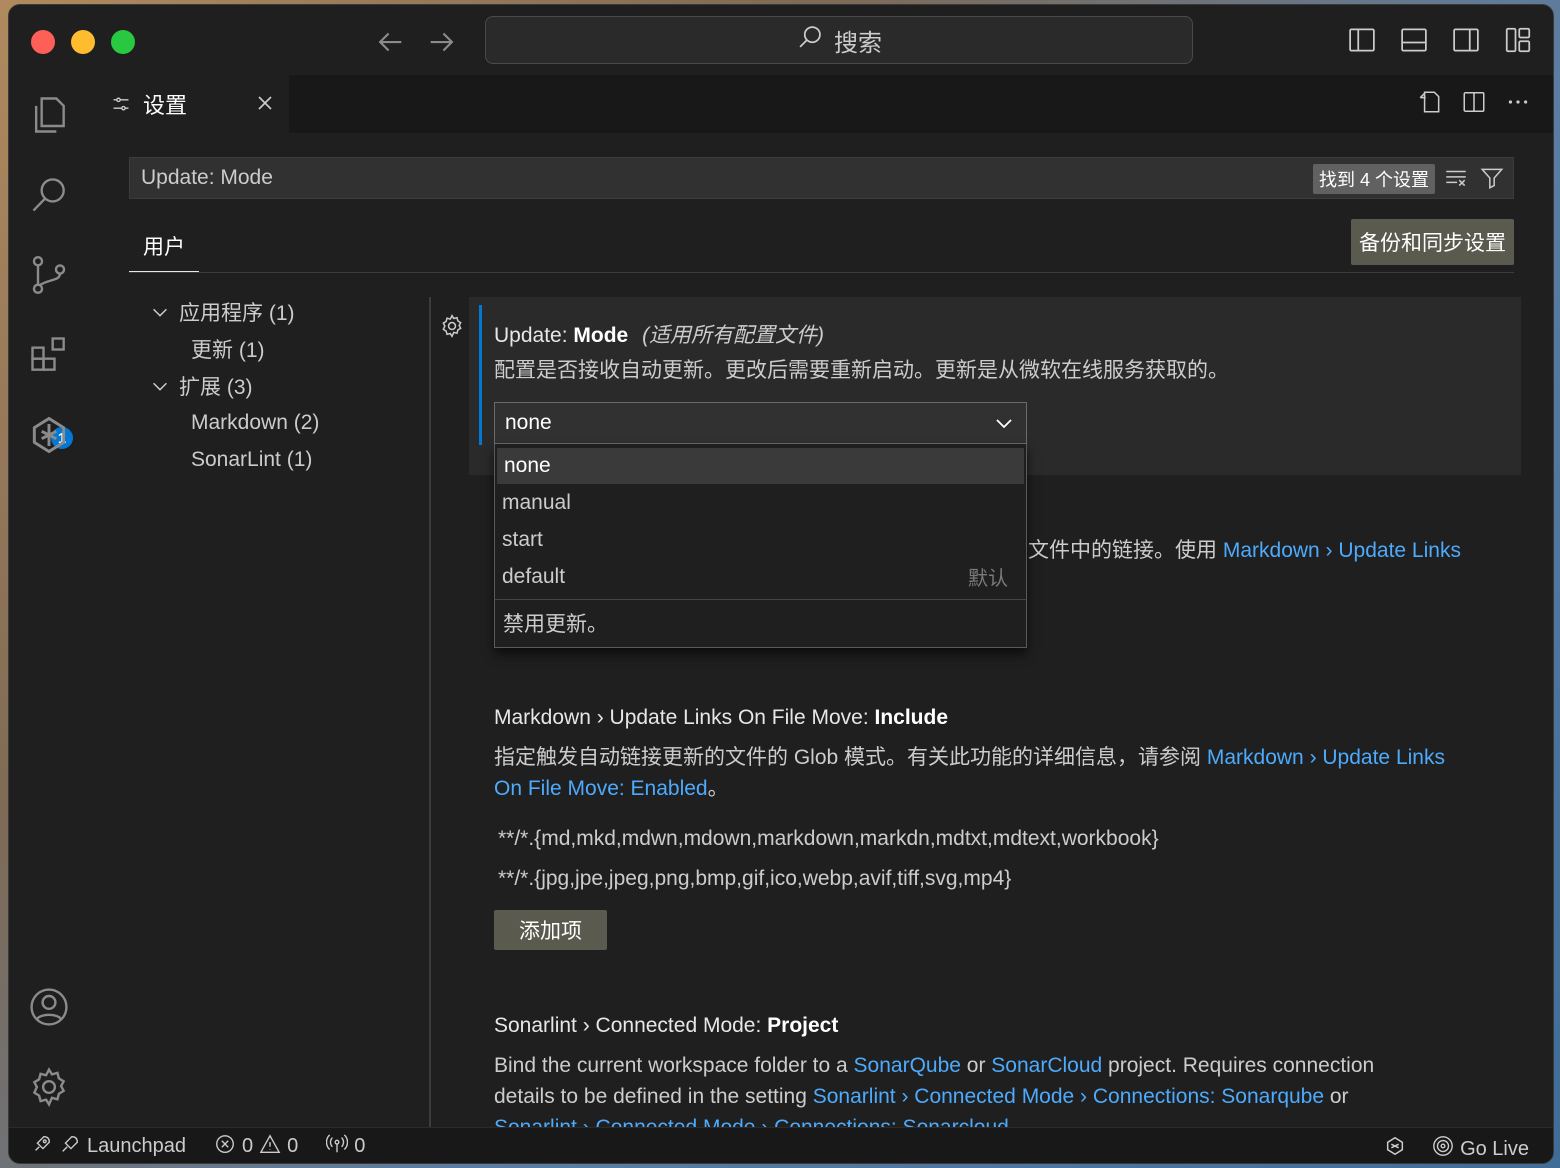 The height and width of the screenshot is (1168, 1560). I want to click on tree-item-extensions: 扩展 (3), so click(284, 385).